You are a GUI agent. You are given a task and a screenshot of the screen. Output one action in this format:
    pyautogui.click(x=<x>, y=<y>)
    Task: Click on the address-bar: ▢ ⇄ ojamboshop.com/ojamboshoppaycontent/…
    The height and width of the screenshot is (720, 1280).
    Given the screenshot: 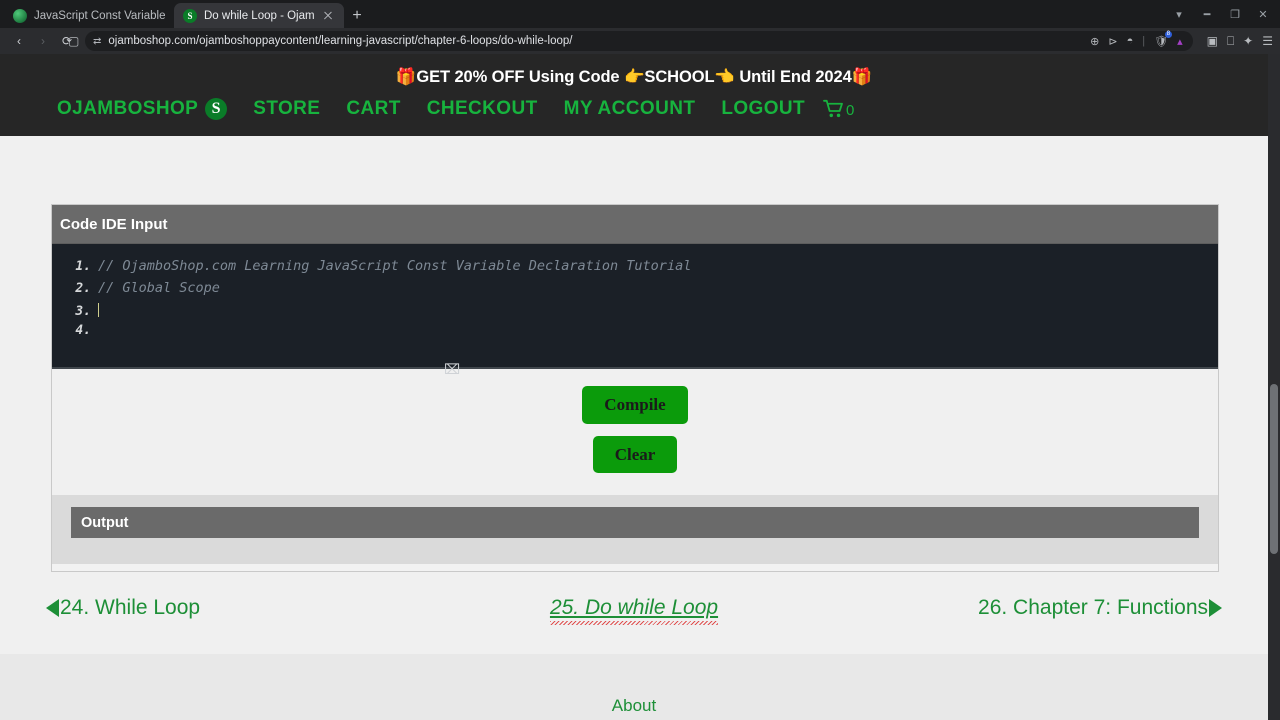 What is the action you would take?
    pyautogui.click(x=630, y=40)
    